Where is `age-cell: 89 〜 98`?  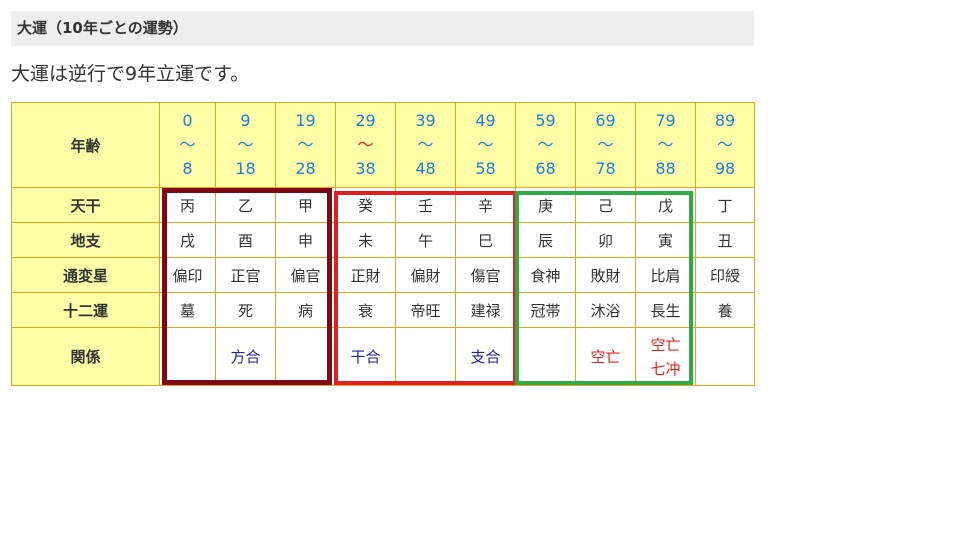 age-cell: 89 〜 98 is located at coordinates (725, 145).